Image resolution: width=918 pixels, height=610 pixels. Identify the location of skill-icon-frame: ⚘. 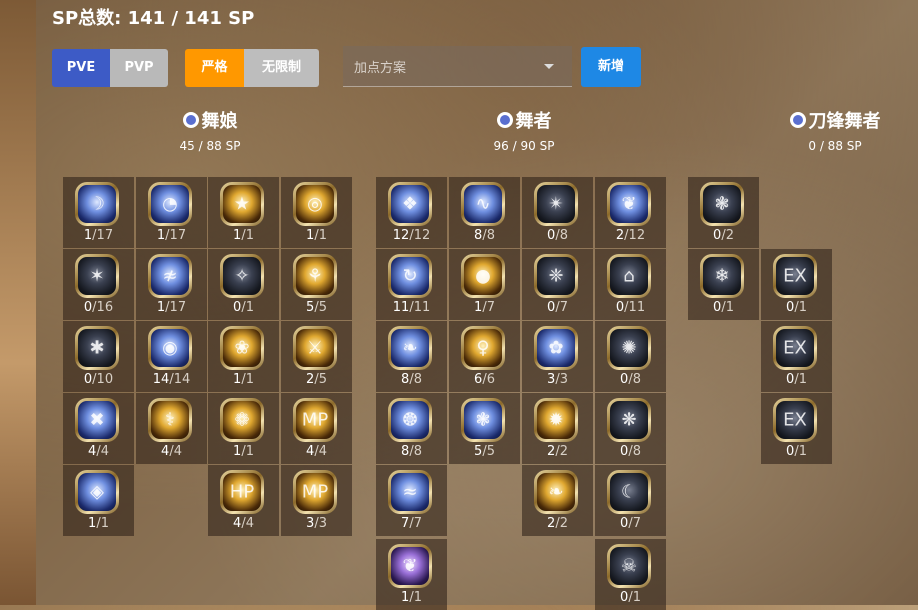
(315, 276).